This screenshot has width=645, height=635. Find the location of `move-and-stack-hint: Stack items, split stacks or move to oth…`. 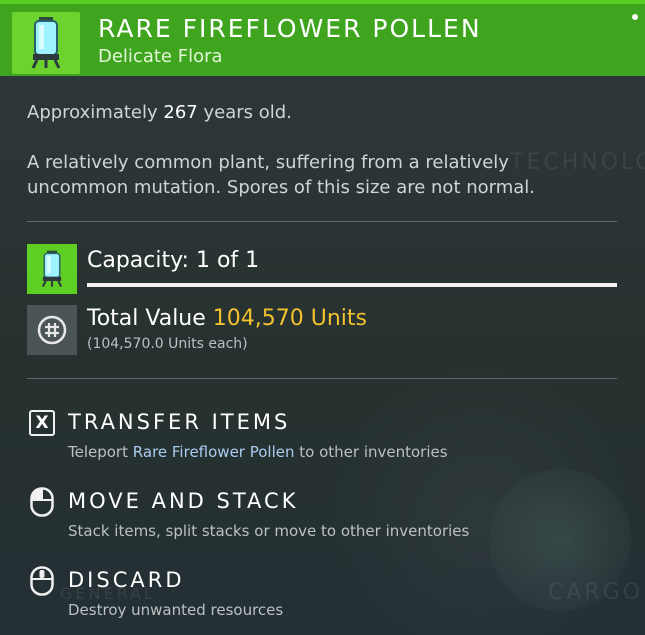

move-and-stack-hint: Stack items, split stacks or move to oth… is located at coordinates (269, 531).